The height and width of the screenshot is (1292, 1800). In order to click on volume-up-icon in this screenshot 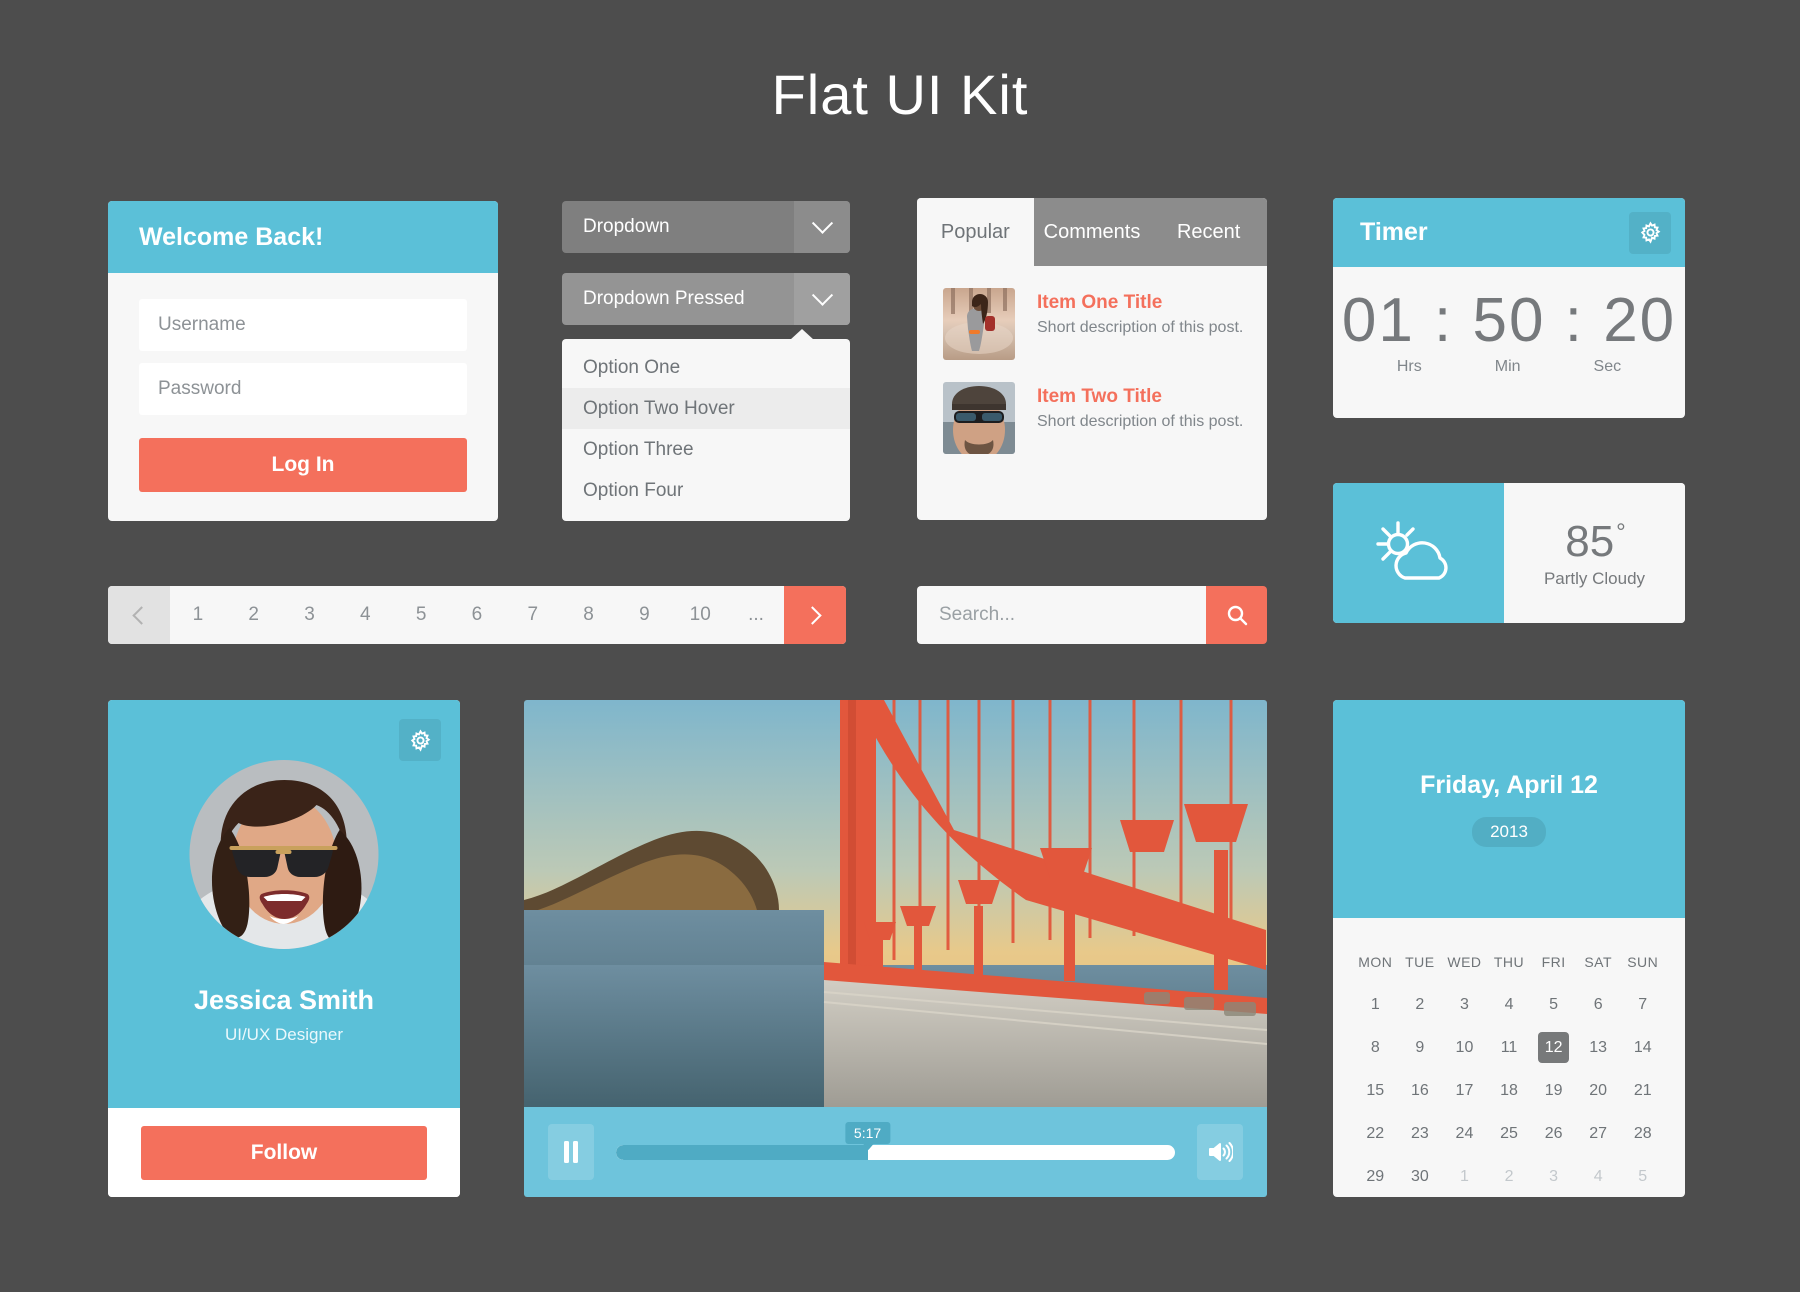, I will do `click(1221, 1152)`.